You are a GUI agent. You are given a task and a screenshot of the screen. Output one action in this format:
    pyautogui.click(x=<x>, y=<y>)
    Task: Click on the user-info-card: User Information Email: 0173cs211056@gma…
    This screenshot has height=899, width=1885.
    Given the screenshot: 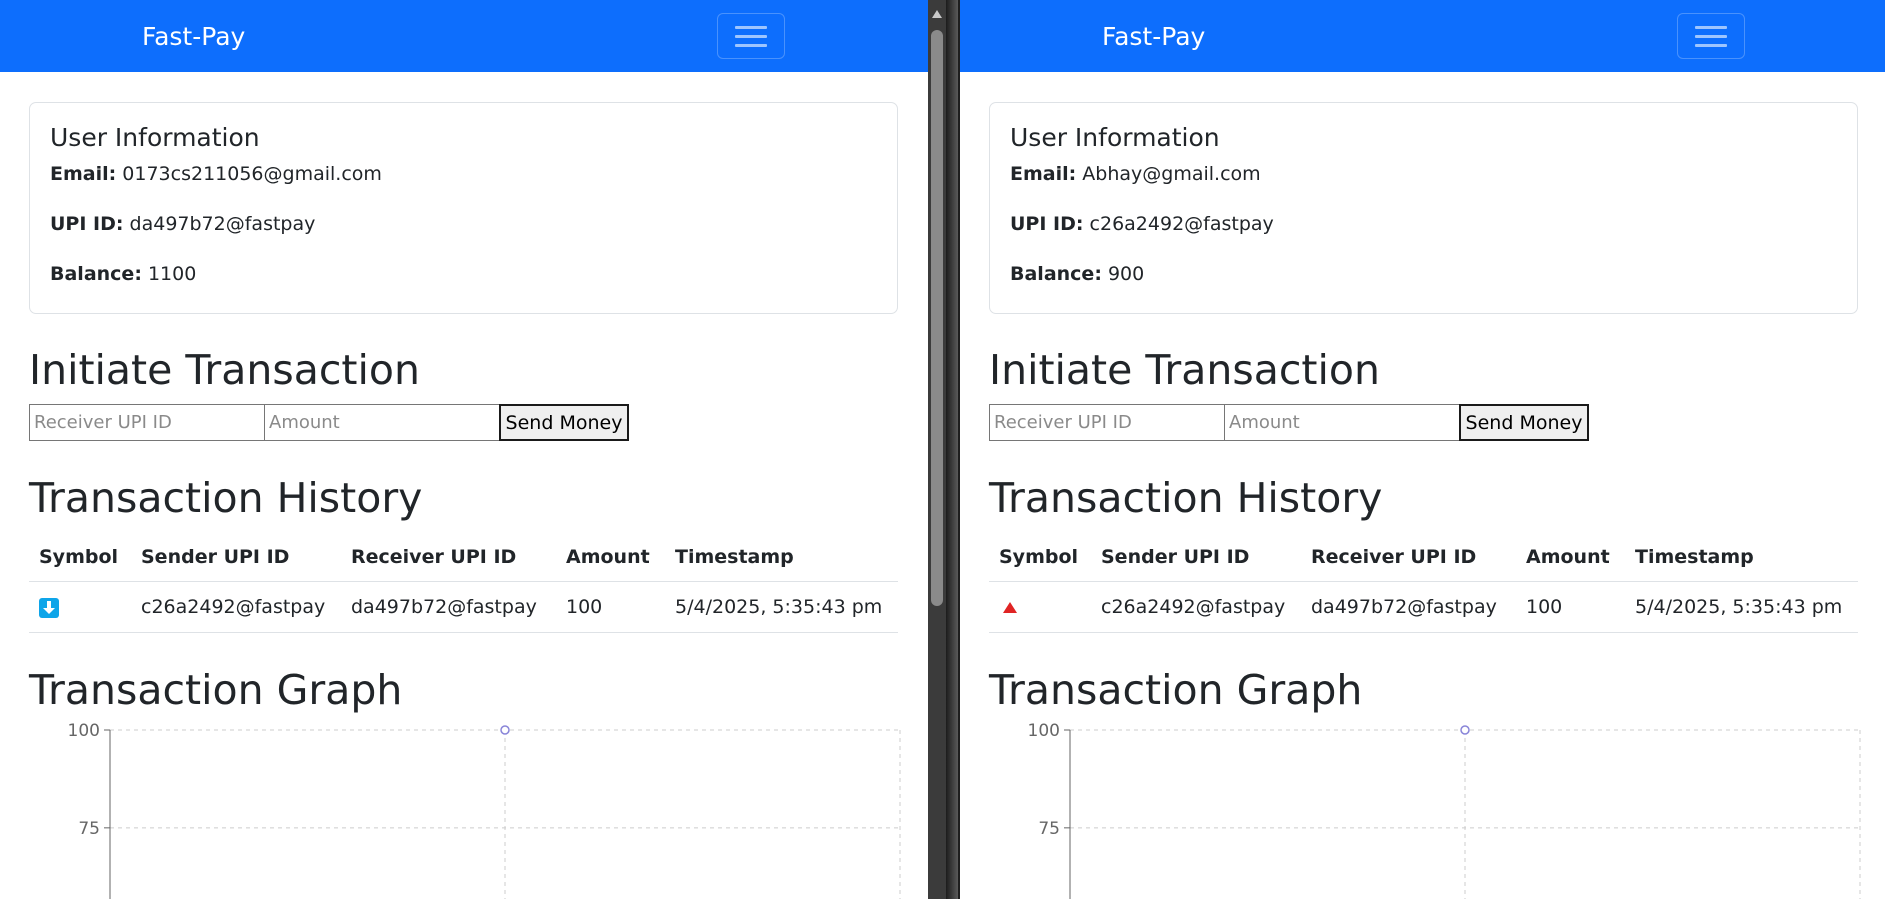 What is the action you would take?
    pyautogui.click(x=463, y=208)
    